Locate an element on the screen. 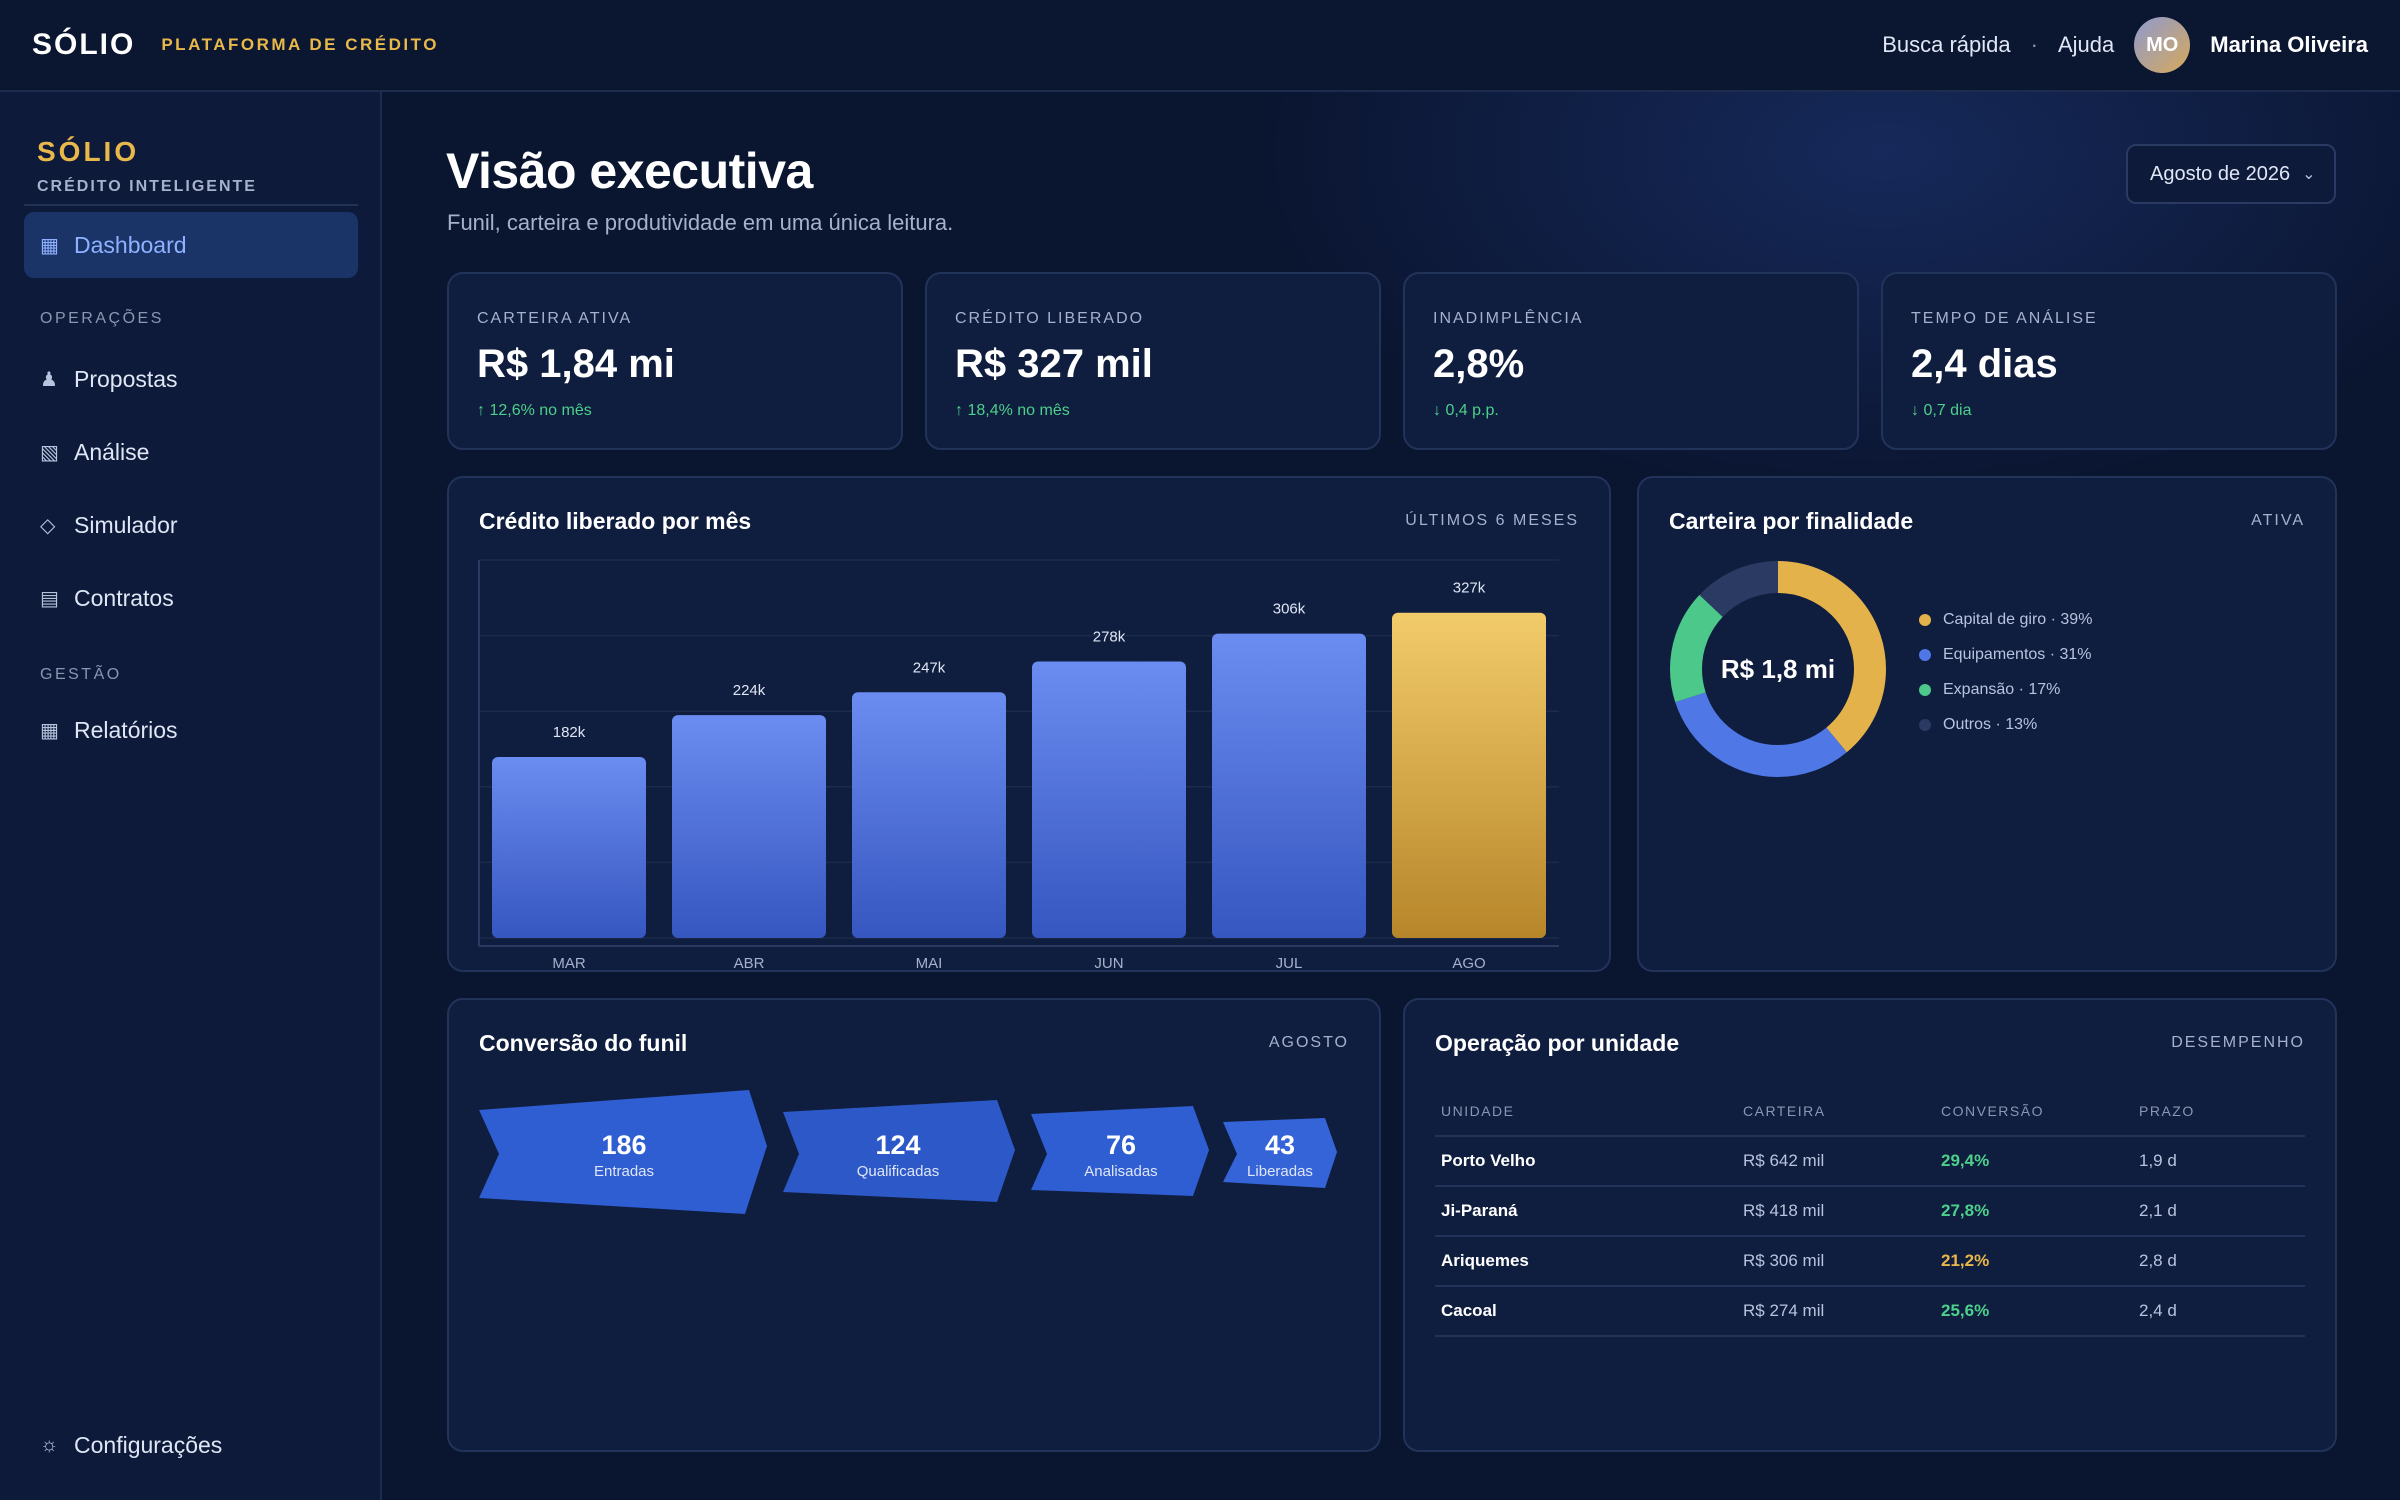 The height and width of the screenshot is (1500, 2400). legend-label: Expansão · 17% is located at coordinates (2002, 689).